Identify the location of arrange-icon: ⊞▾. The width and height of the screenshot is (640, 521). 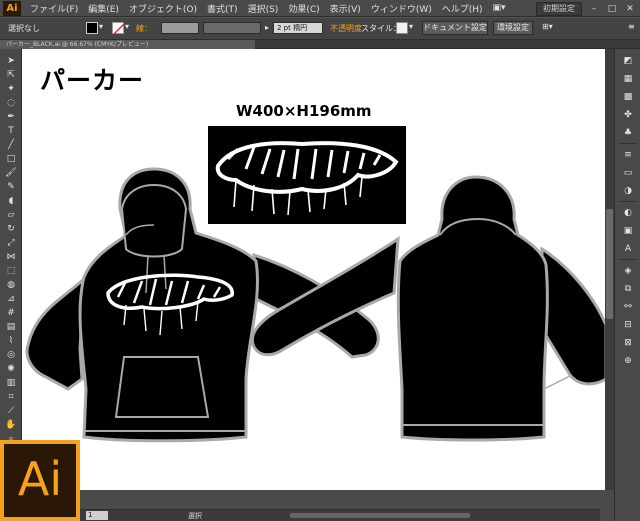
(547, 26).